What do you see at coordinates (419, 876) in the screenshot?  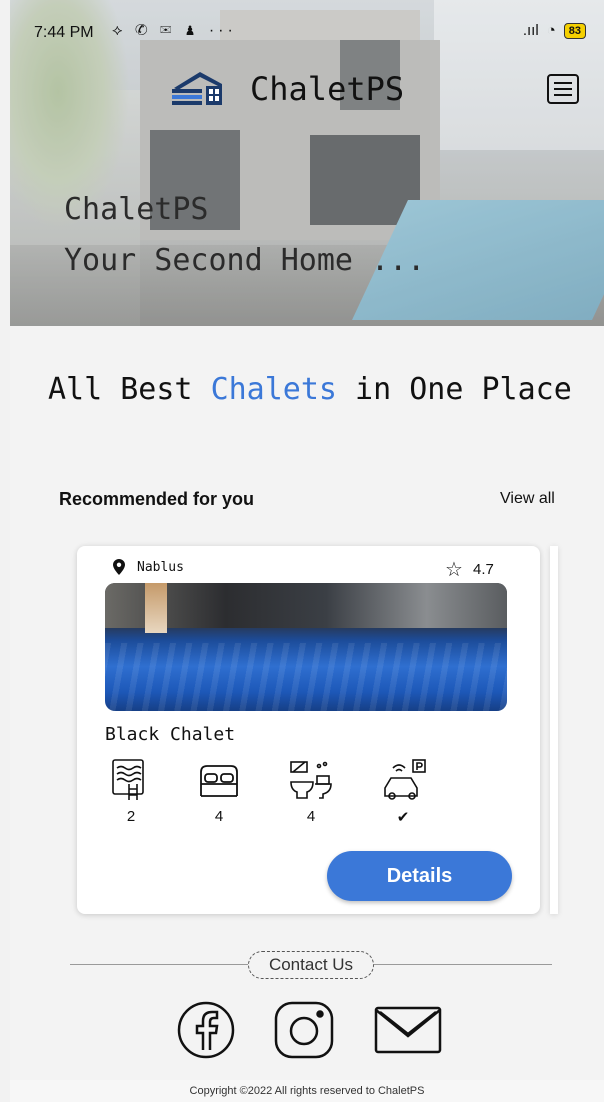 I see `details-button: Details` at bounding box center [419, 876].